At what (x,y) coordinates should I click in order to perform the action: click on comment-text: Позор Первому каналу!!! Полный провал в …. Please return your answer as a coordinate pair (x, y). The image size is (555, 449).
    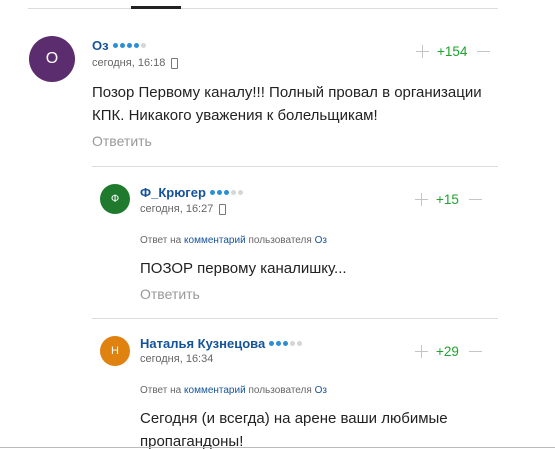
    Looking at the image, I should click on (287, 104).